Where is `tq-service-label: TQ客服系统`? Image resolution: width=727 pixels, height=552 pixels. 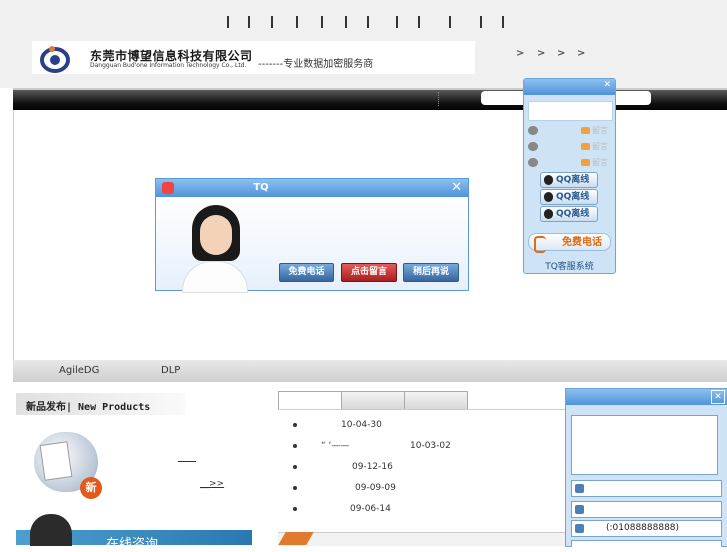
tq-service-label: TQ客服系统 is located at coordinates (569, 265).